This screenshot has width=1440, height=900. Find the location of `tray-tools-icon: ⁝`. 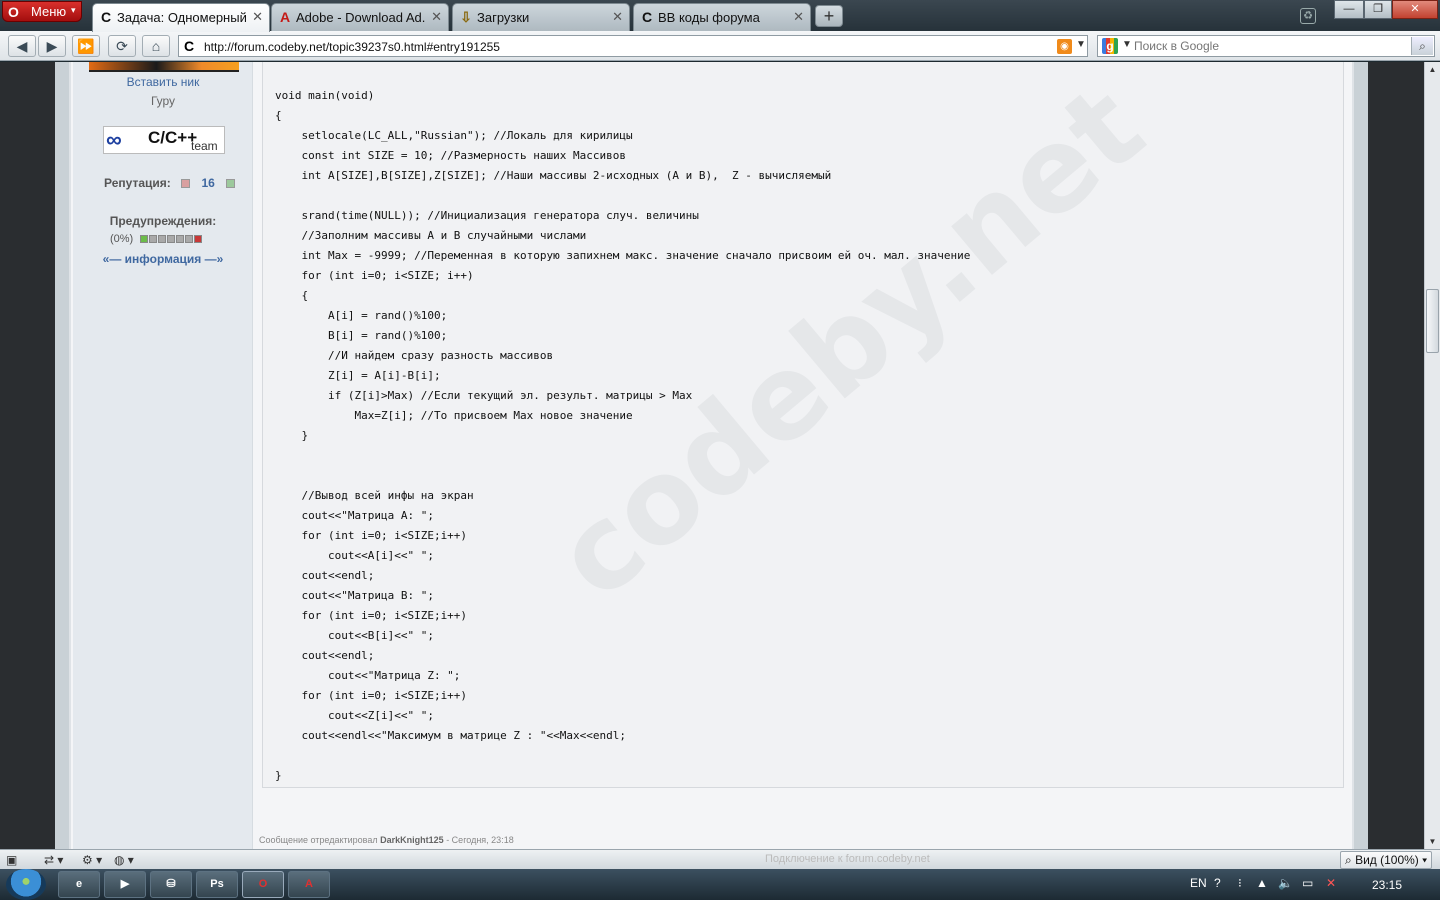

tray-tools-icon: ⁝ is located at coordinates (1240, 883).